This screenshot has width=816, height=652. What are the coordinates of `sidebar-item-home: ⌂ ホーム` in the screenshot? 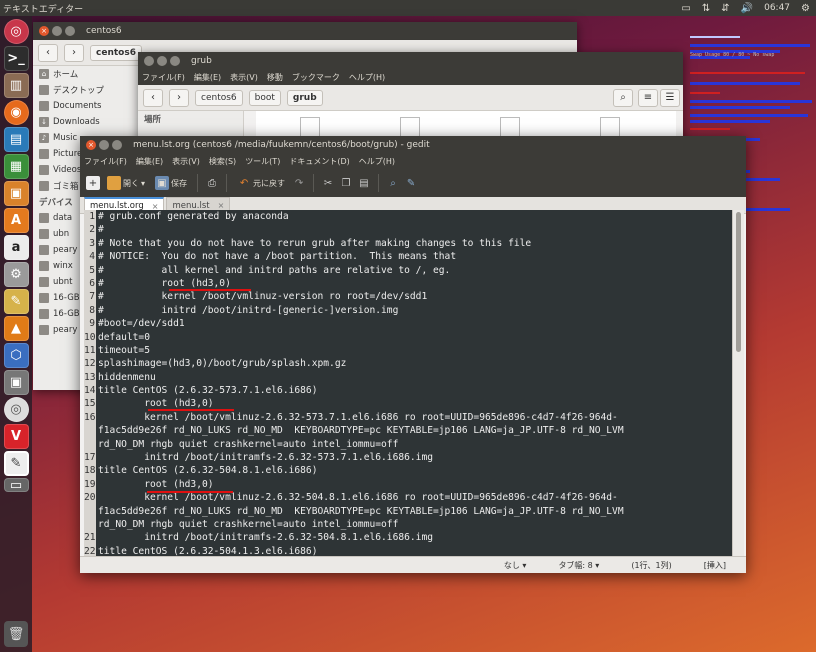 It's located at (85, 74).